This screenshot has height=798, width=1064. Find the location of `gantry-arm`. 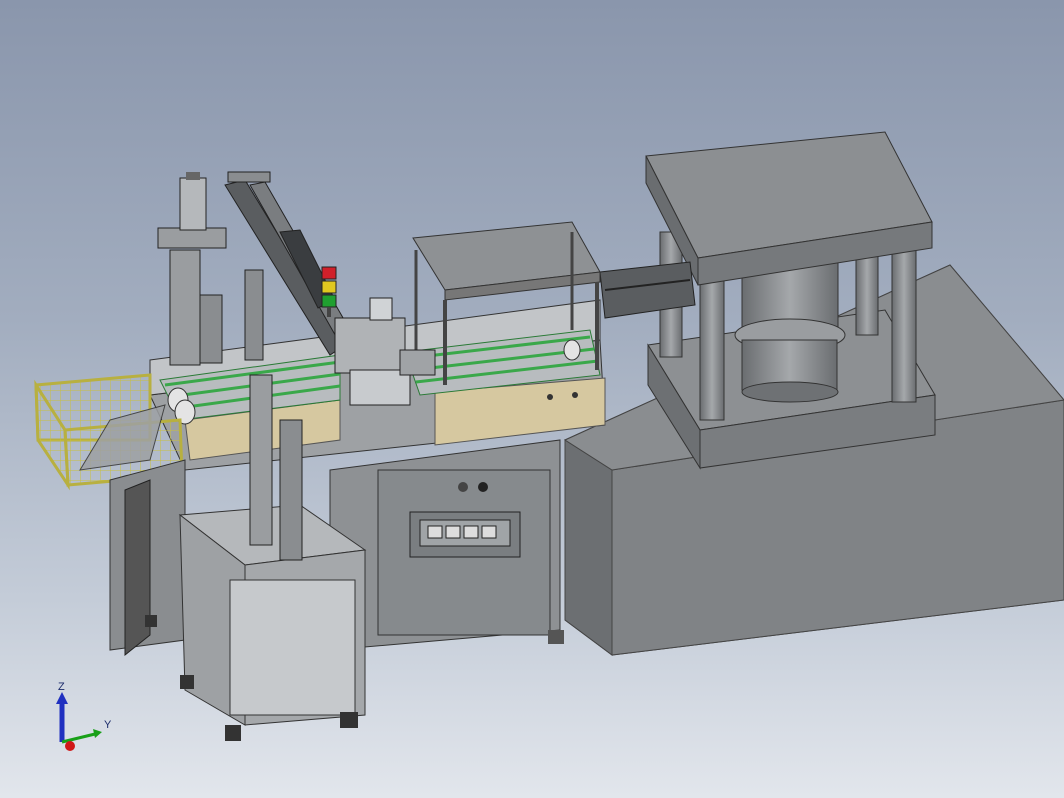

gantry-arm is located at coordinates (287, 263).